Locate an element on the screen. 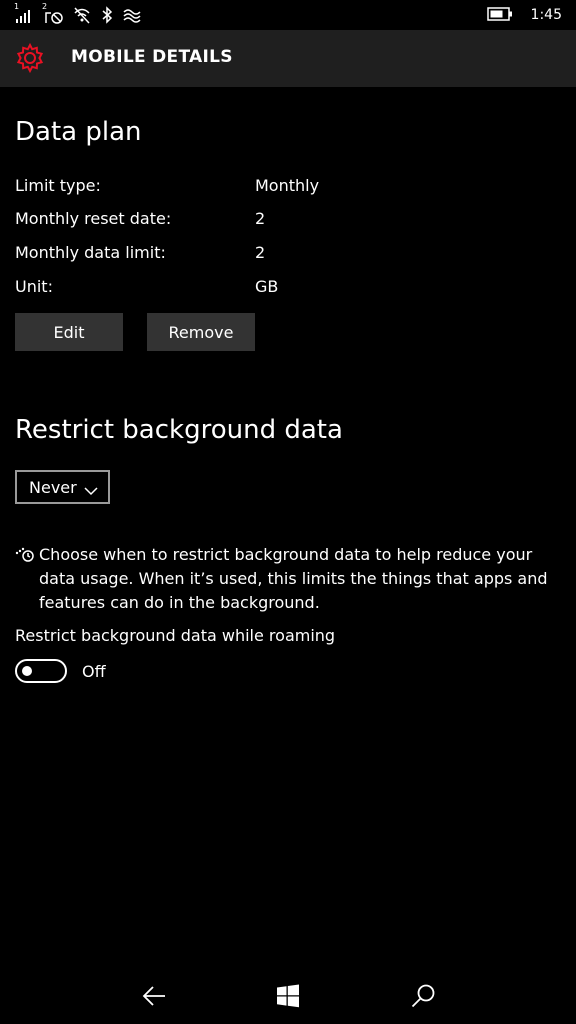 The width and height of the screenshot is (576, 1024). data-limit-row: Monthly data limit: 2 is located at coordinates (285, 254).